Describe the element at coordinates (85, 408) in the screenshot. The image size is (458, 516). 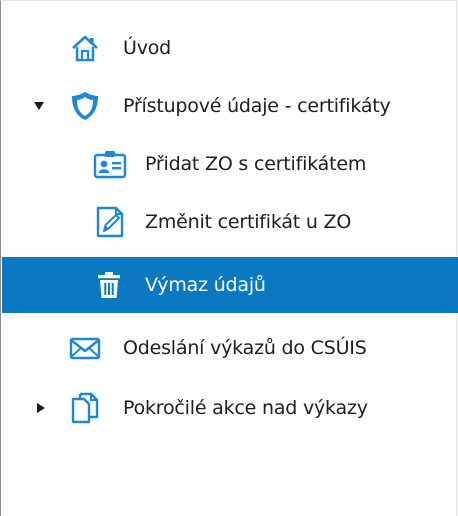
I see `documents-icon` at that location.